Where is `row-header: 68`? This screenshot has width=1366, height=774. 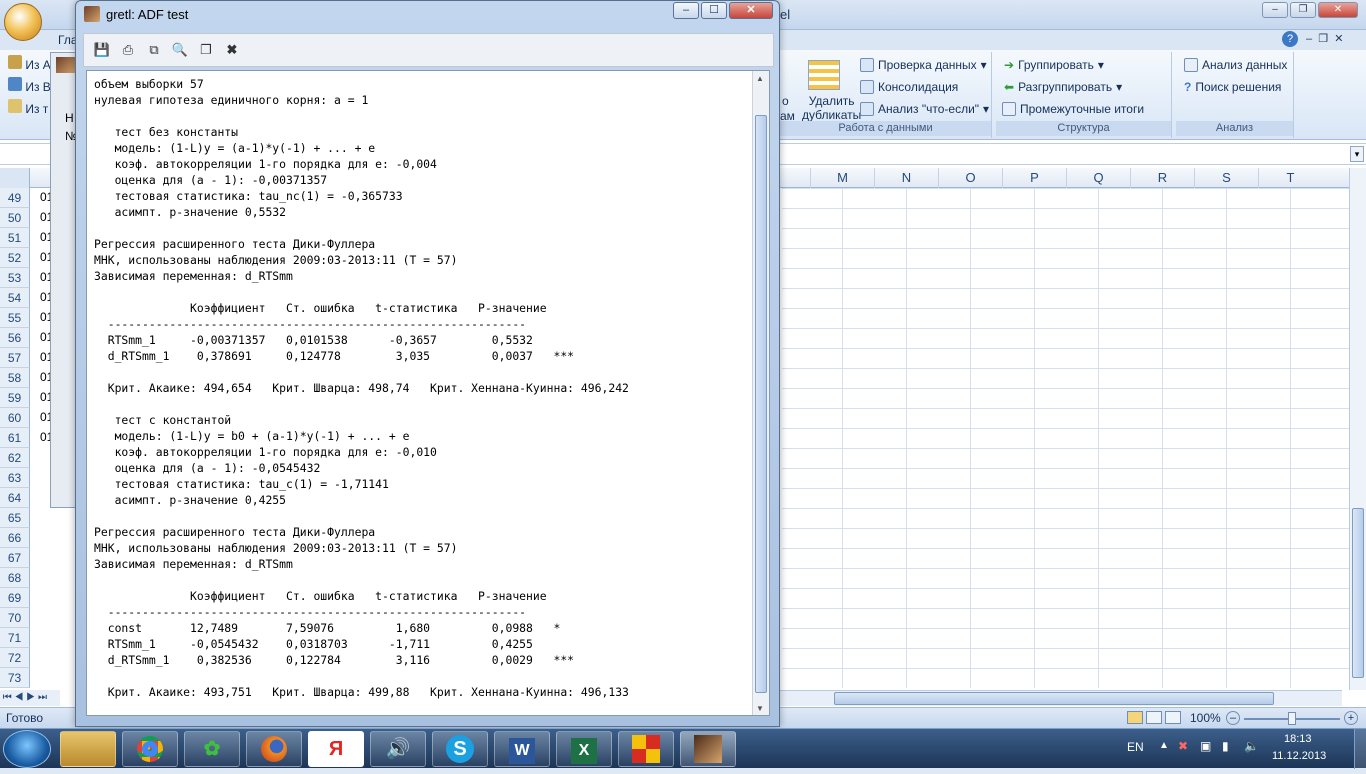
row-header: 68 is located at coordinates (15, 578).